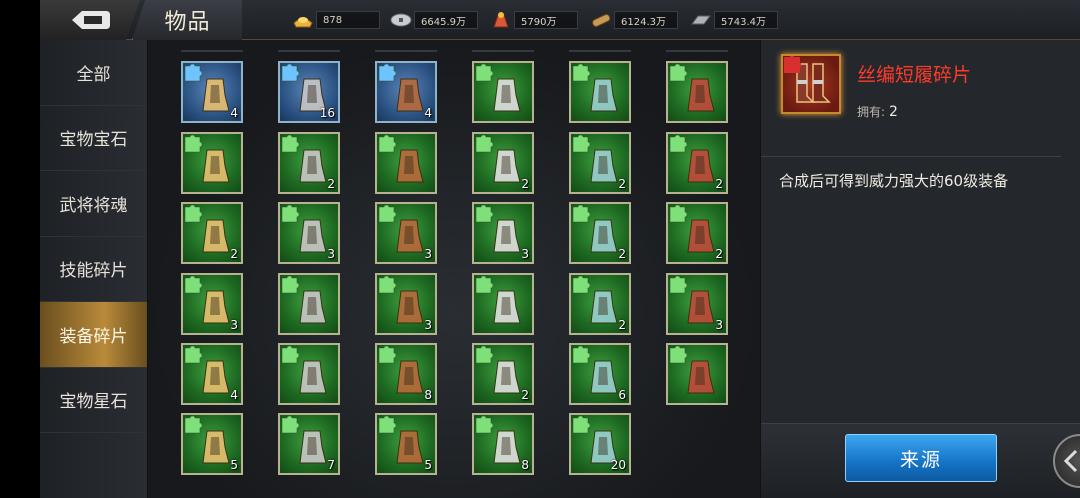  Describe the element at coordinates (410, 166) in the screenshot. I see `golden-greaves-fragment-icon` at that location.